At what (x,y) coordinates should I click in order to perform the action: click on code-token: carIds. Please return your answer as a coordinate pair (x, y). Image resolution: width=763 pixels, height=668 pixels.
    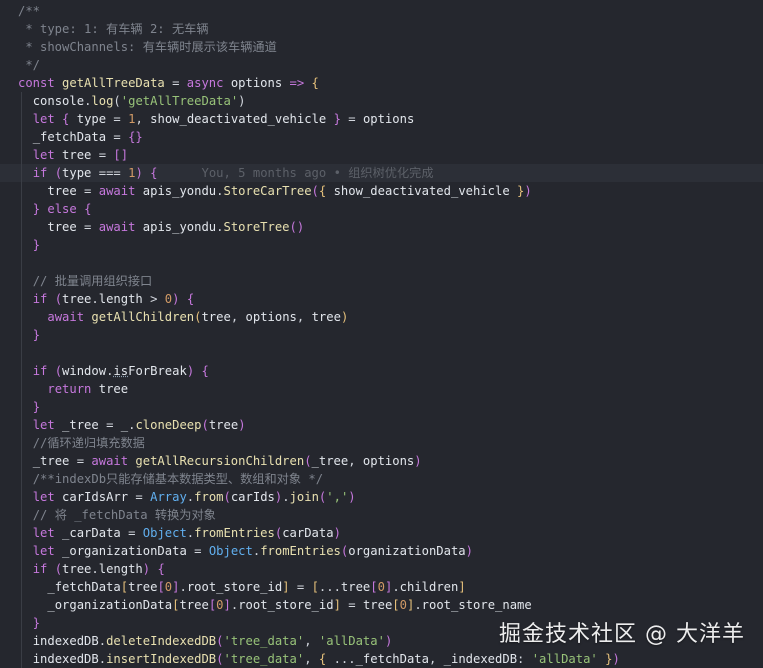
    Looking at the image, I should click on (252, 497).